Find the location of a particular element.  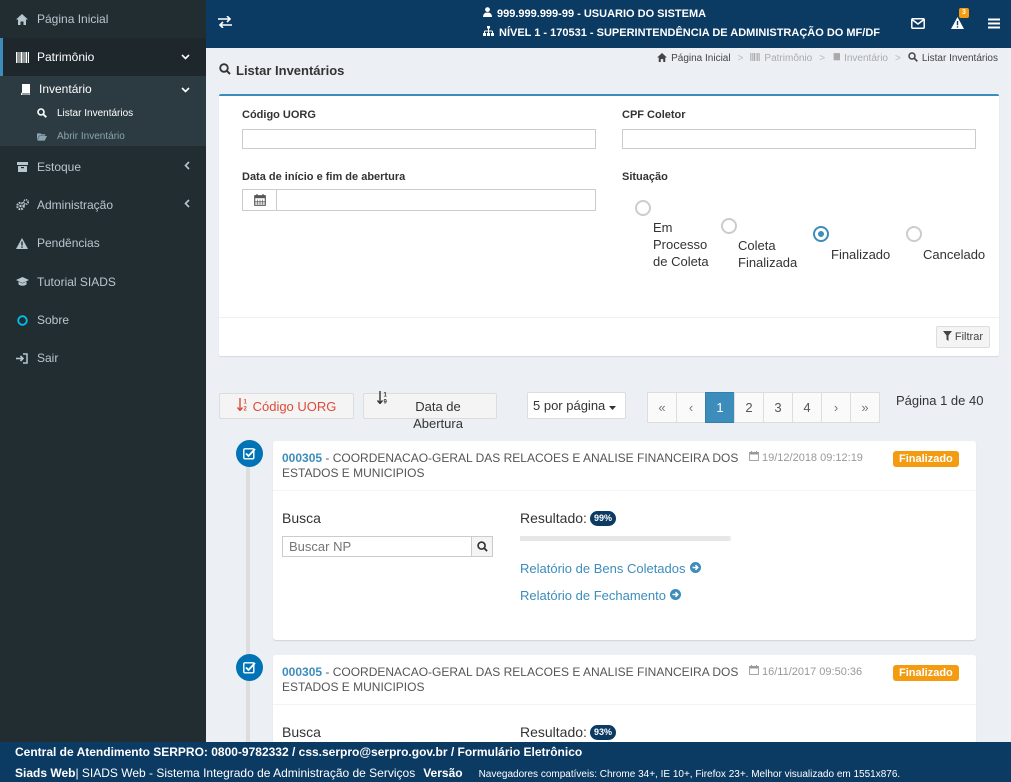

inventory-date: 19/12/2018 09:12:19 is located at coordinates (806, 457).